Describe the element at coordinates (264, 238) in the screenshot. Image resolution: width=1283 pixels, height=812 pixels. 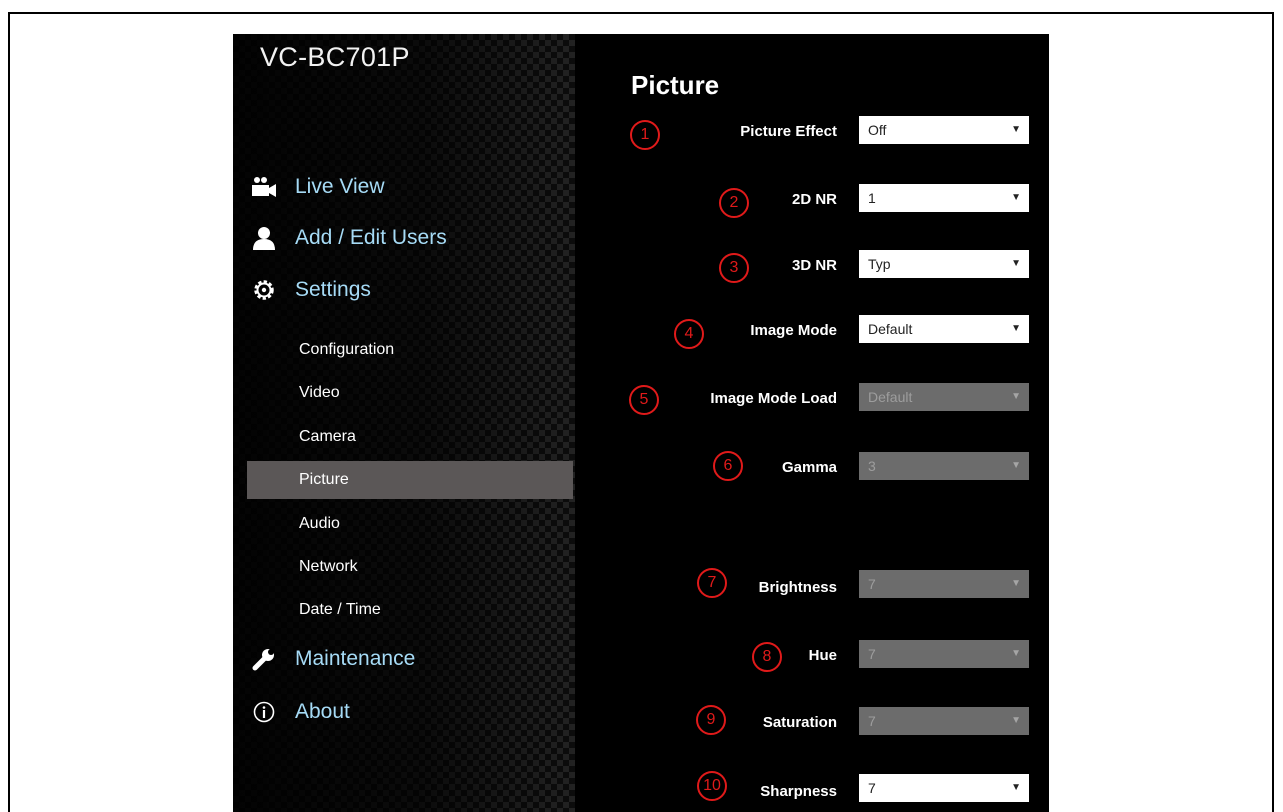
I see `user-icon` at that location.